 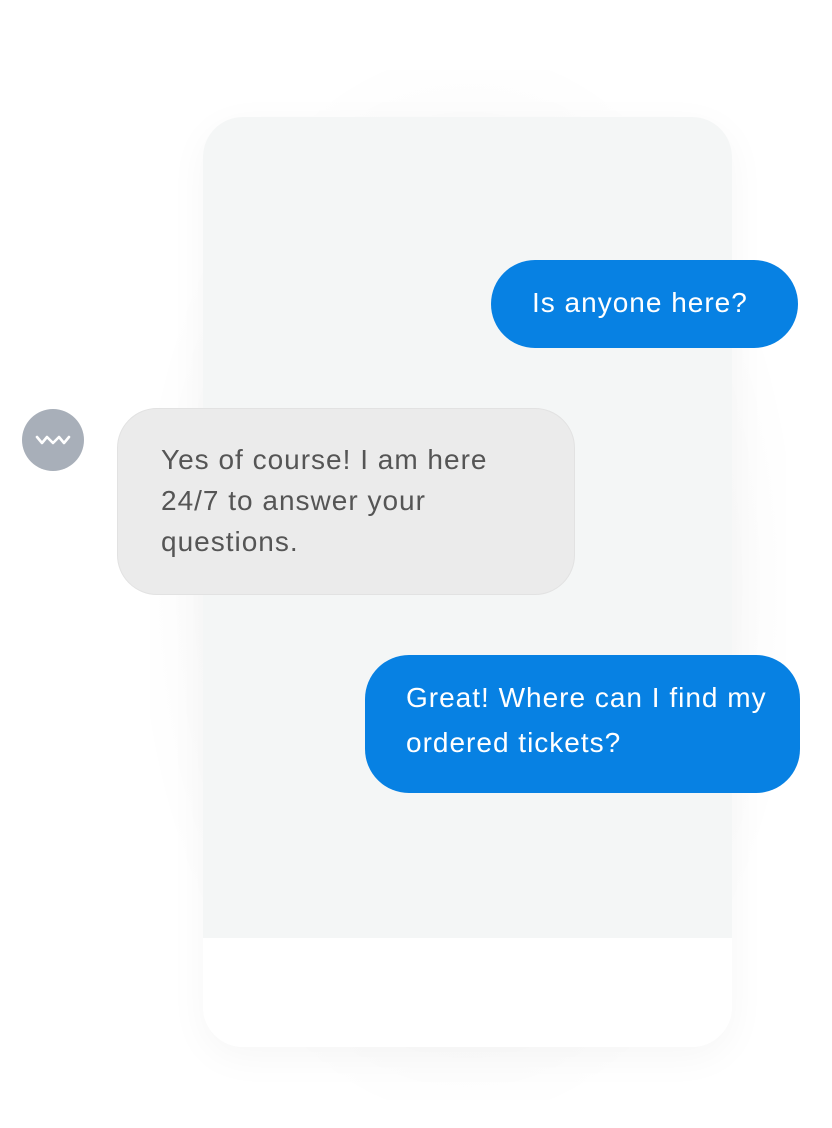 I want to click on wave-logo-icon, so click(x=53, y=440).